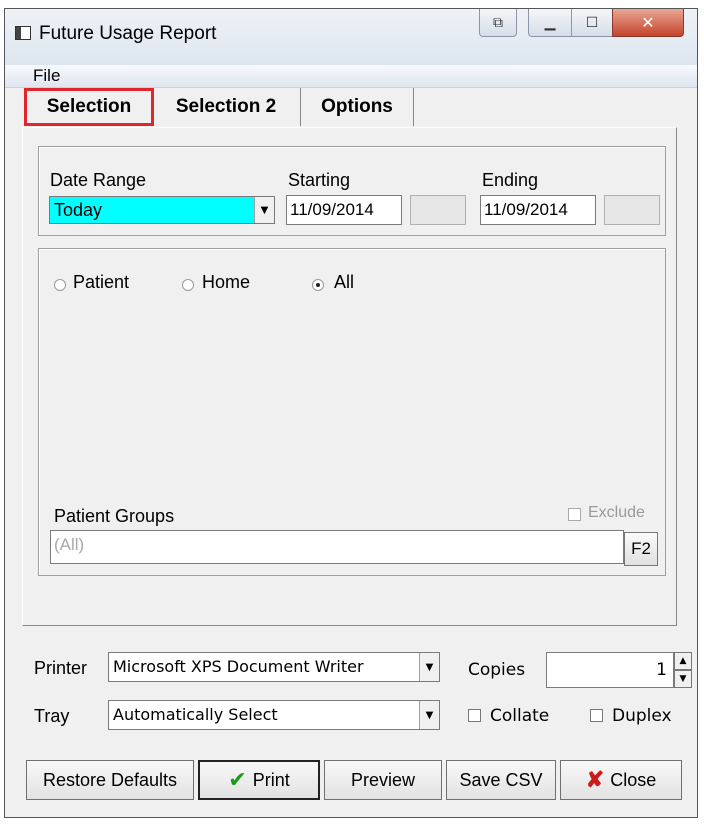 Image resolution: width=704 pixels, height=824 pixels. Describe the element at coordinates (23, 33) in the screenshot. I see `window-icon` at that location.